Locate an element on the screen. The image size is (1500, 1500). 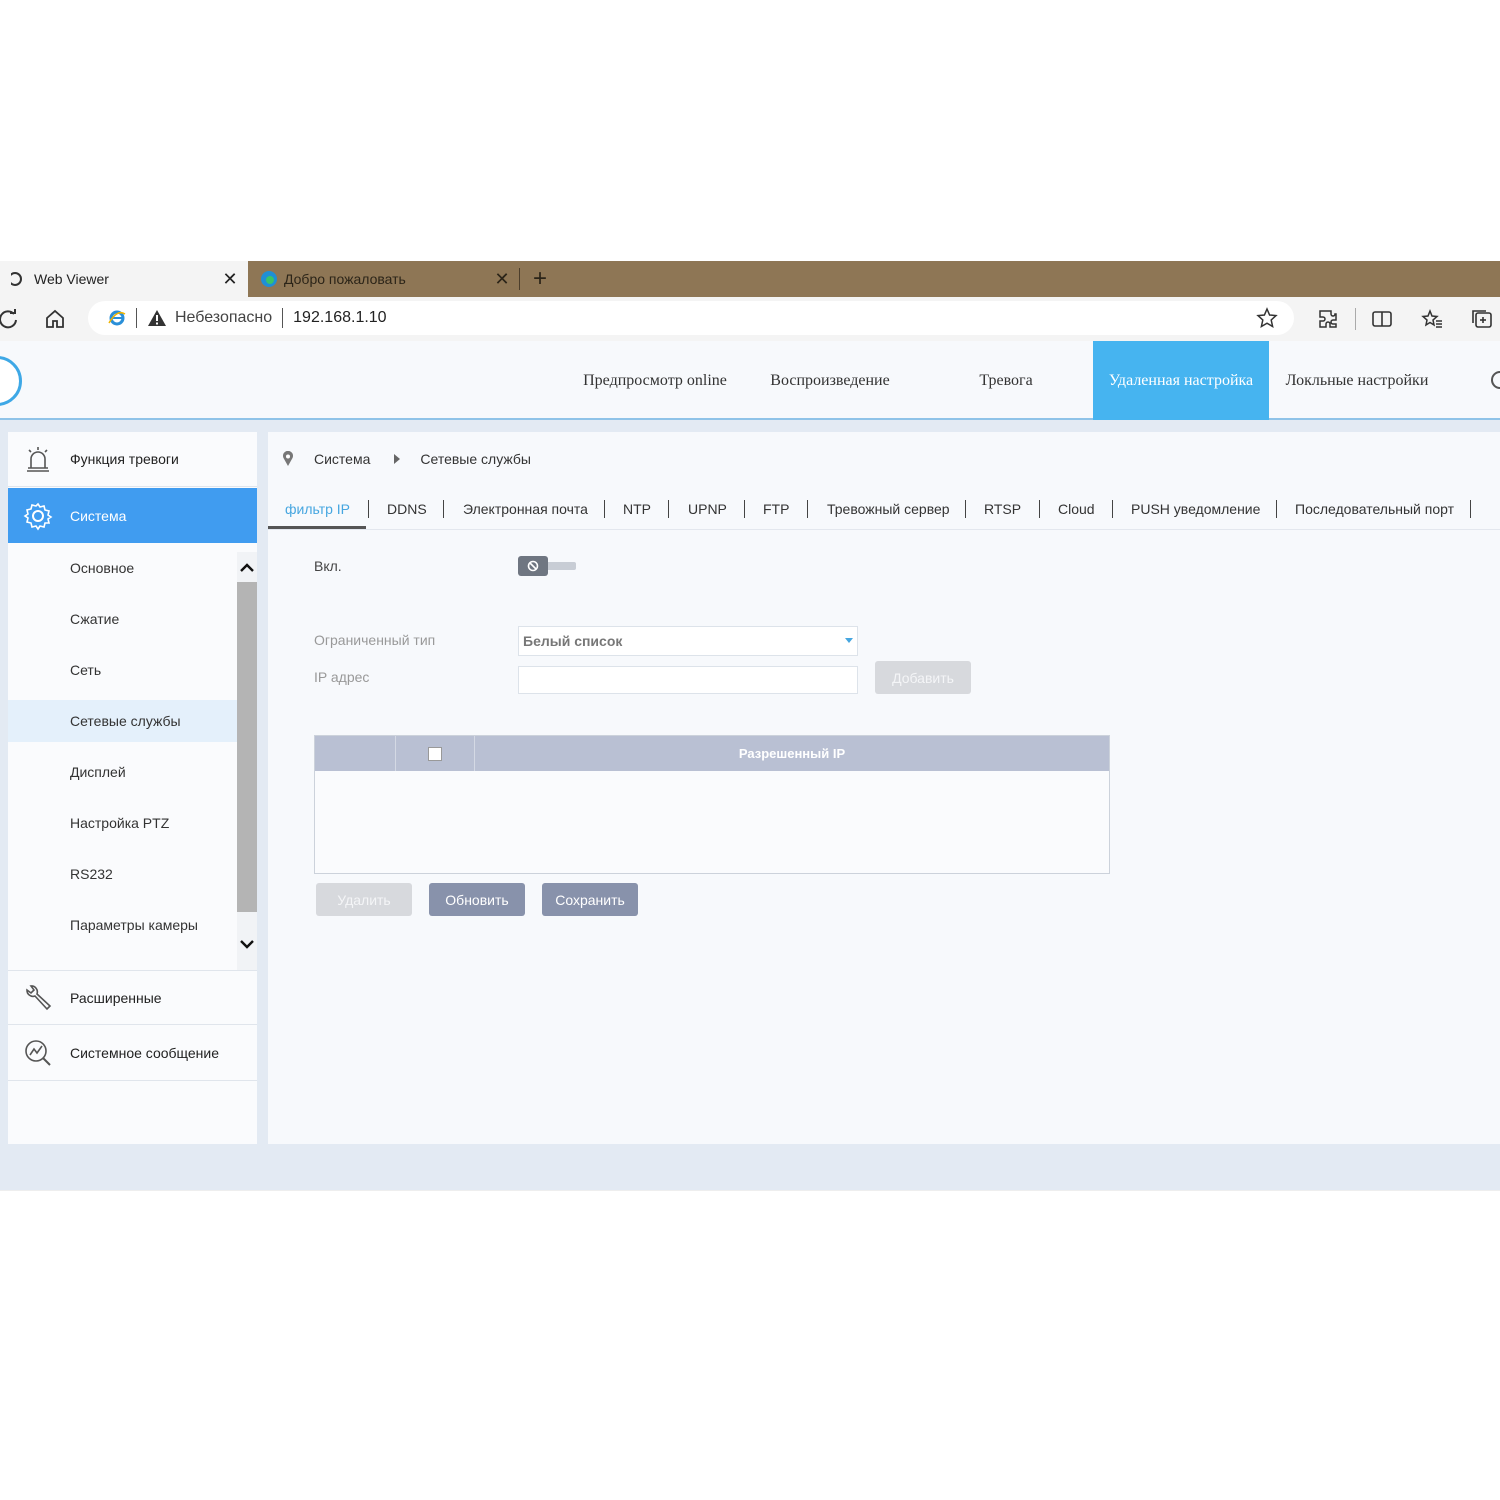
chevron-up-icon is located at coordinates (247, 568).